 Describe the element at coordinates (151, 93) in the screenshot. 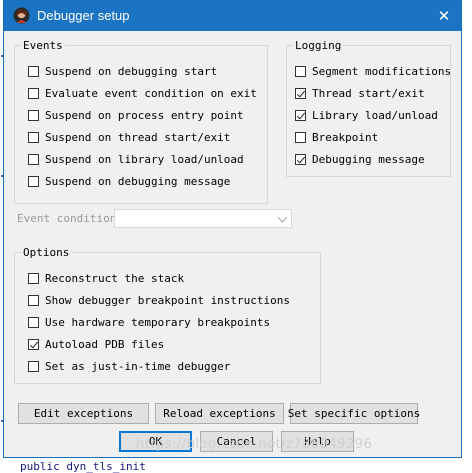

I see `checkbox-label: Evaluate event condition on exit` at that location.